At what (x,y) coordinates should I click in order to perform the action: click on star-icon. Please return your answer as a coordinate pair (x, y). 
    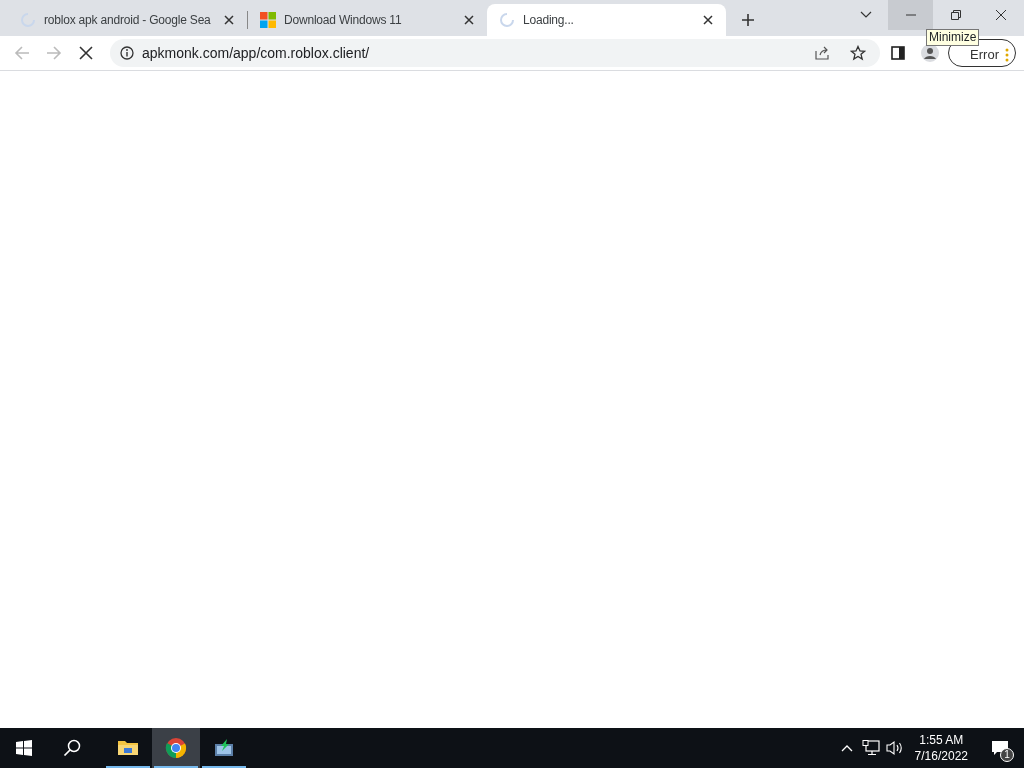
    Looking at the image, I should click on (858, 53).